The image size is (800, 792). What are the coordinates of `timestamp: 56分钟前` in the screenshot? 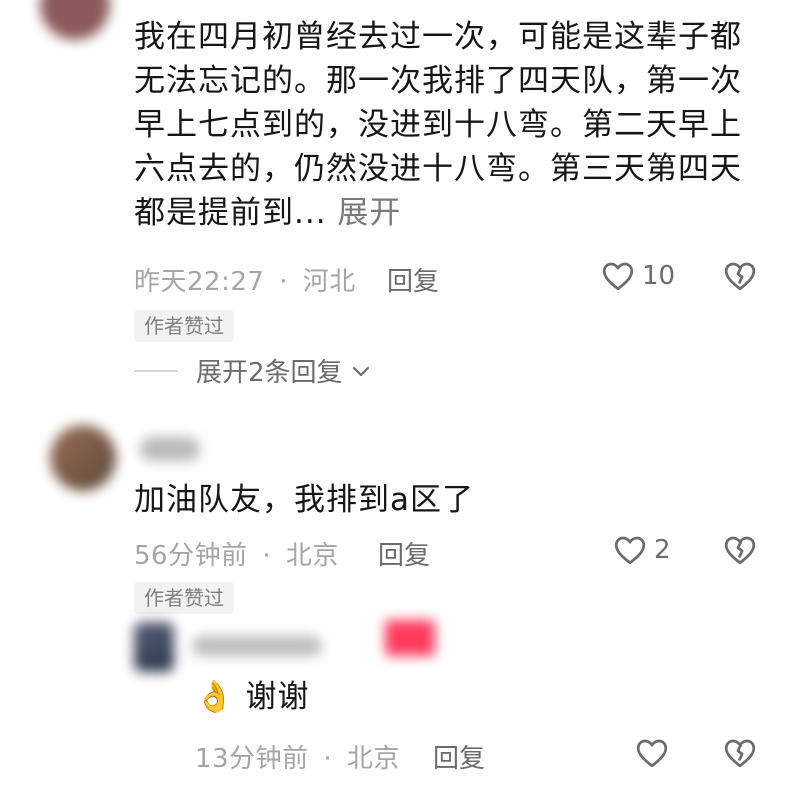 It's located at (191, 556).